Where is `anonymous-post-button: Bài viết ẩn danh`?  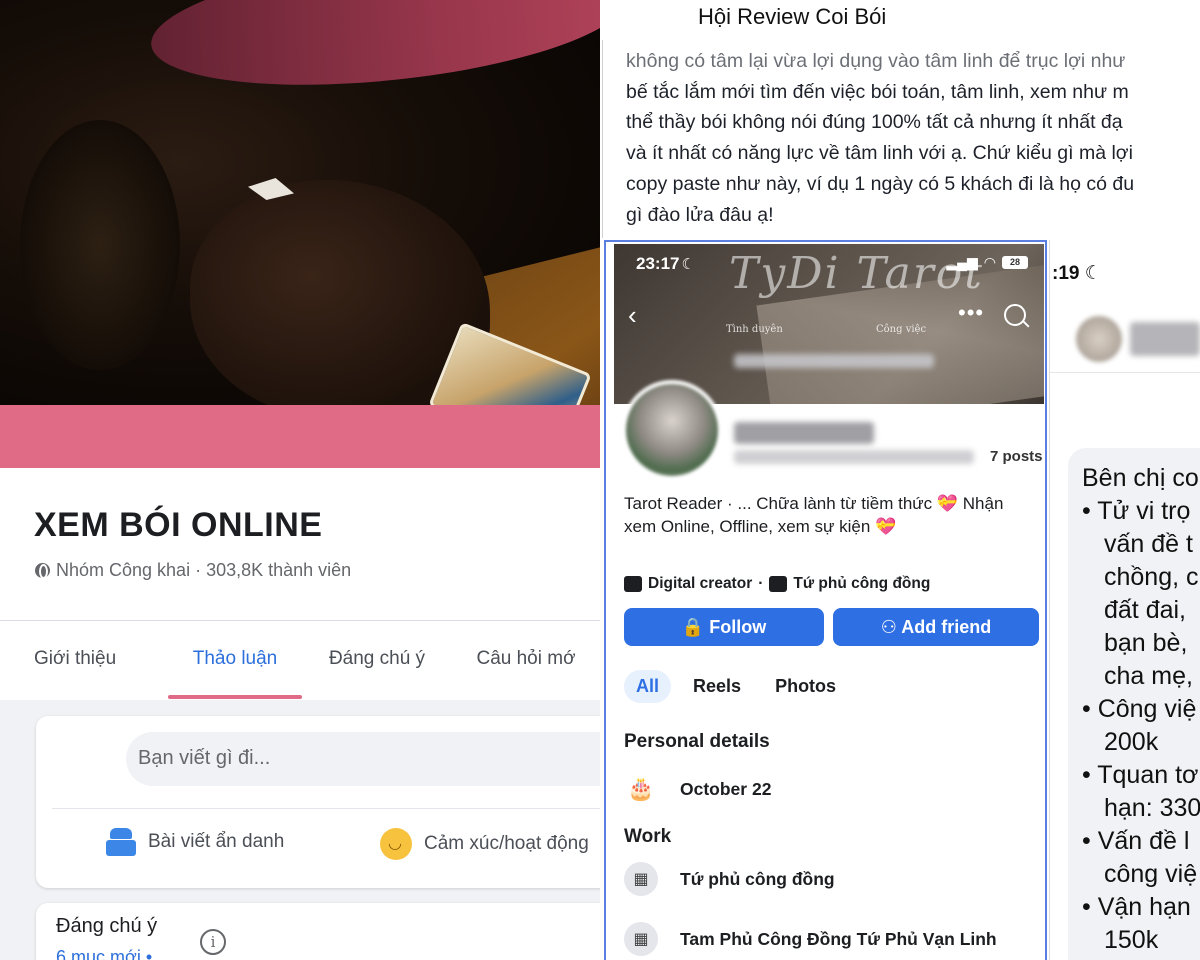 anonymous-post-button: Bài viết ẩn danh is located at coordinates (195, 842).